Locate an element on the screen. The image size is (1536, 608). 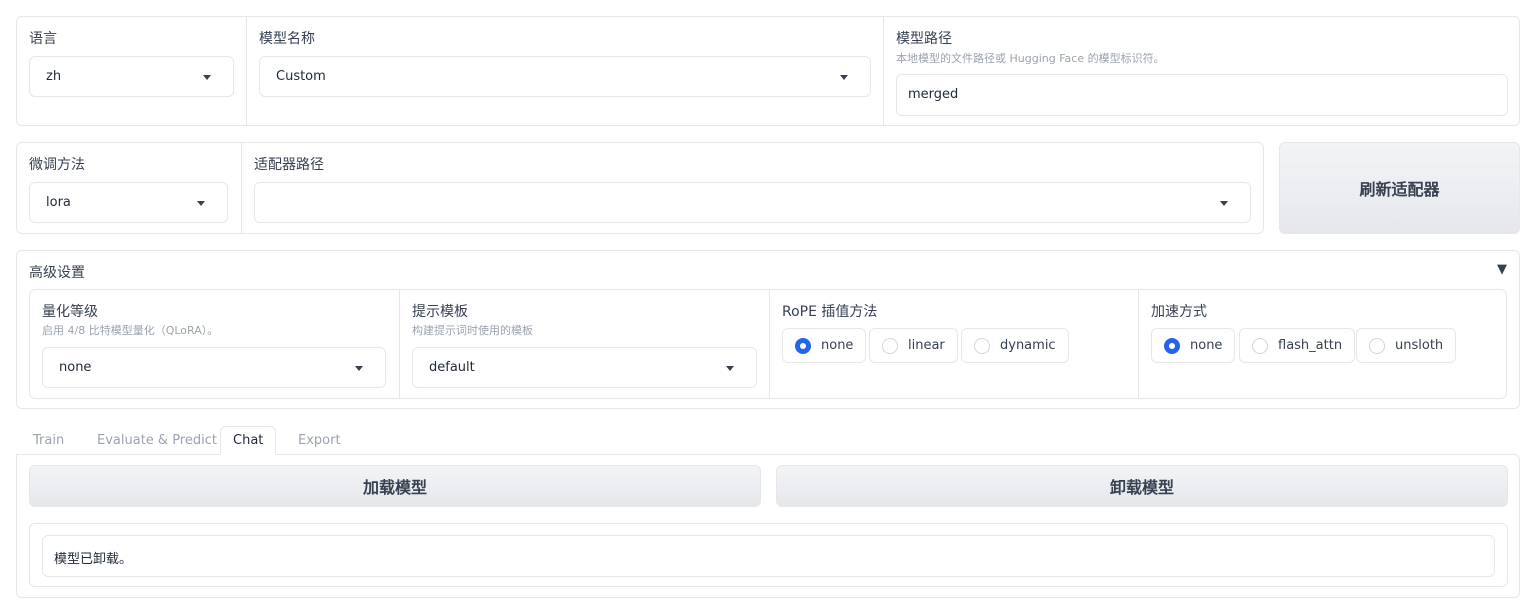
rope-option-none: none is located at coordinates (824, 345).